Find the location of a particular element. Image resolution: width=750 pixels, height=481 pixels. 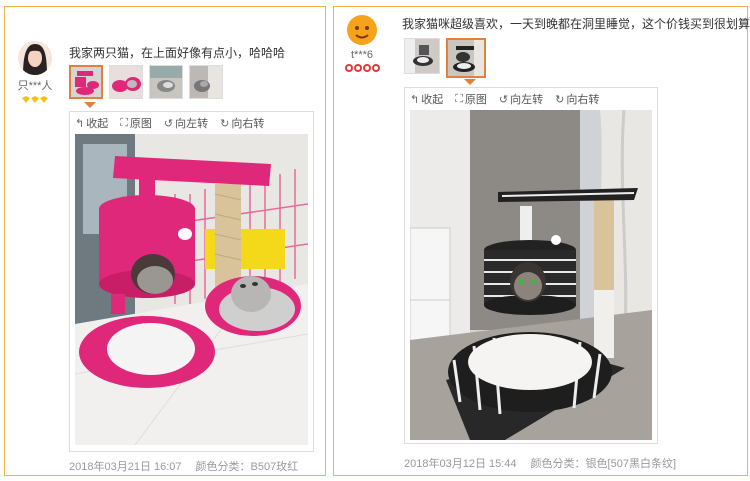

username: t***6 is located at coordinates (362, 55).